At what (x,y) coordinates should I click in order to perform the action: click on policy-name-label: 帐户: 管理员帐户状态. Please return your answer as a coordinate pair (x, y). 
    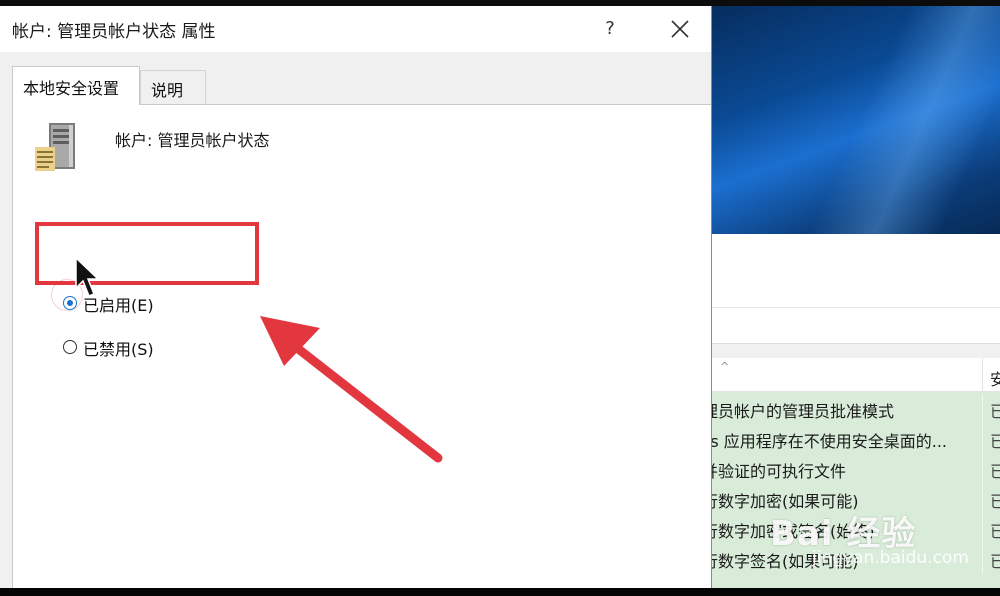
    Looking at the image, I should click on (192, 140).